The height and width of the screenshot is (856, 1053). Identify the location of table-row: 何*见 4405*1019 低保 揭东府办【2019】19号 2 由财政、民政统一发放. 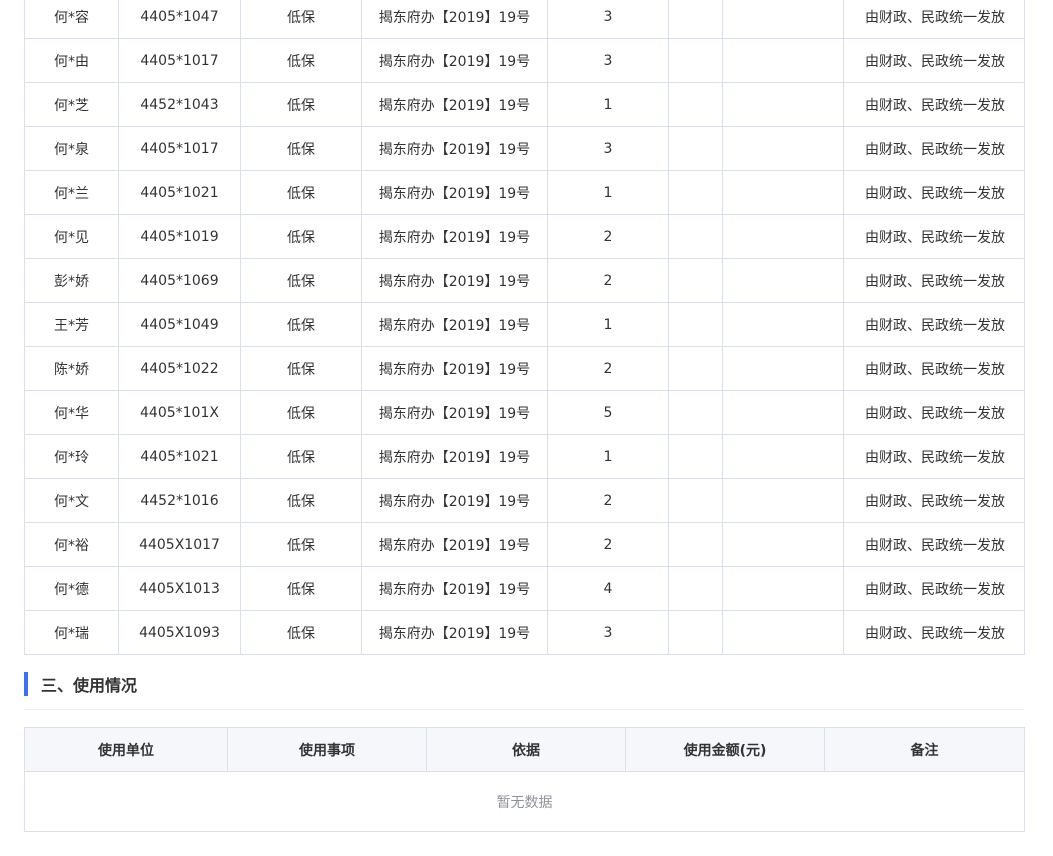
(524, 236).